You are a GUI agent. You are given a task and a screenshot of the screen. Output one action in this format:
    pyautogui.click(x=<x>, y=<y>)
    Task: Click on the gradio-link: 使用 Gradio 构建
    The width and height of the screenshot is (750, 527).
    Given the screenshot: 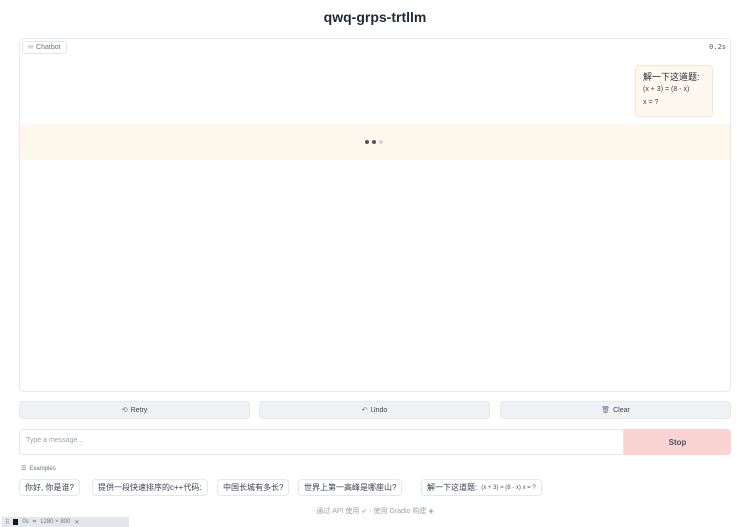 What is the action you would take?
    pyautogui.click(x=400, y=511)
    